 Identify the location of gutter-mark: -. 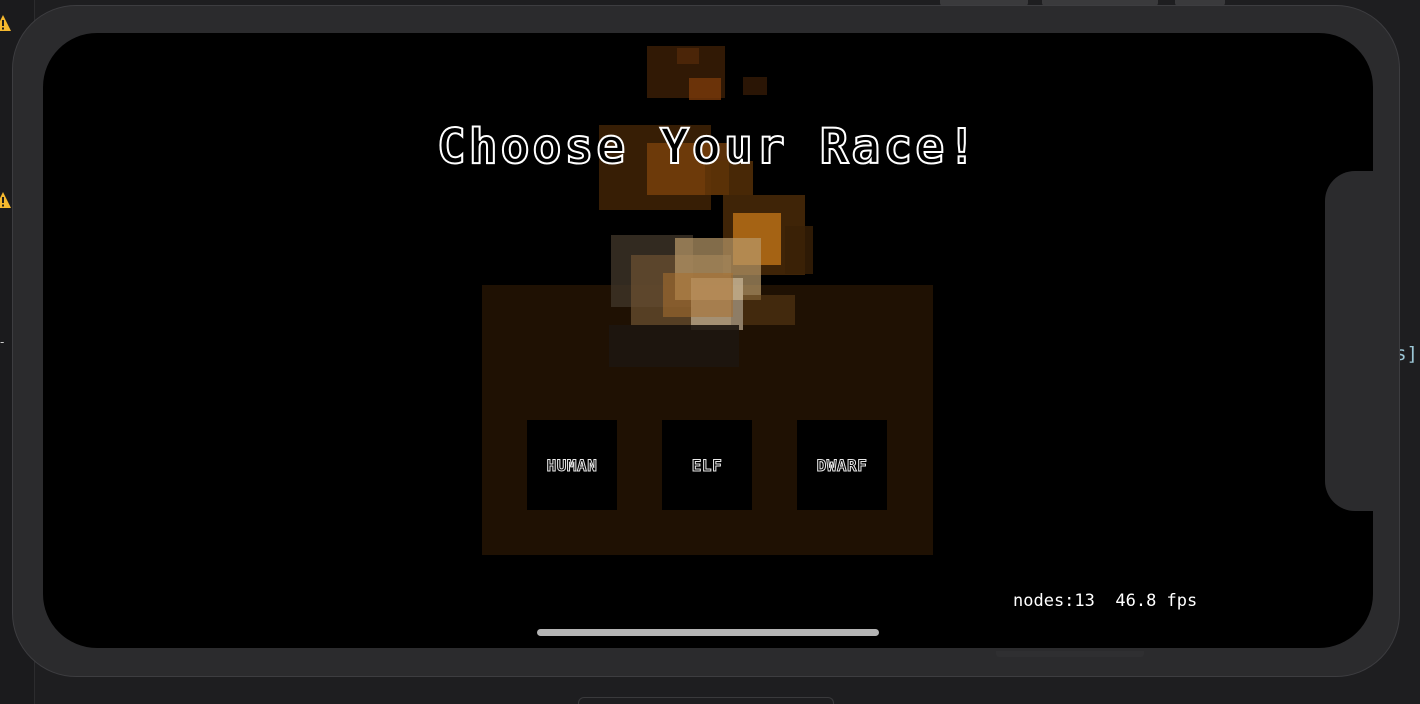
(2, 342).